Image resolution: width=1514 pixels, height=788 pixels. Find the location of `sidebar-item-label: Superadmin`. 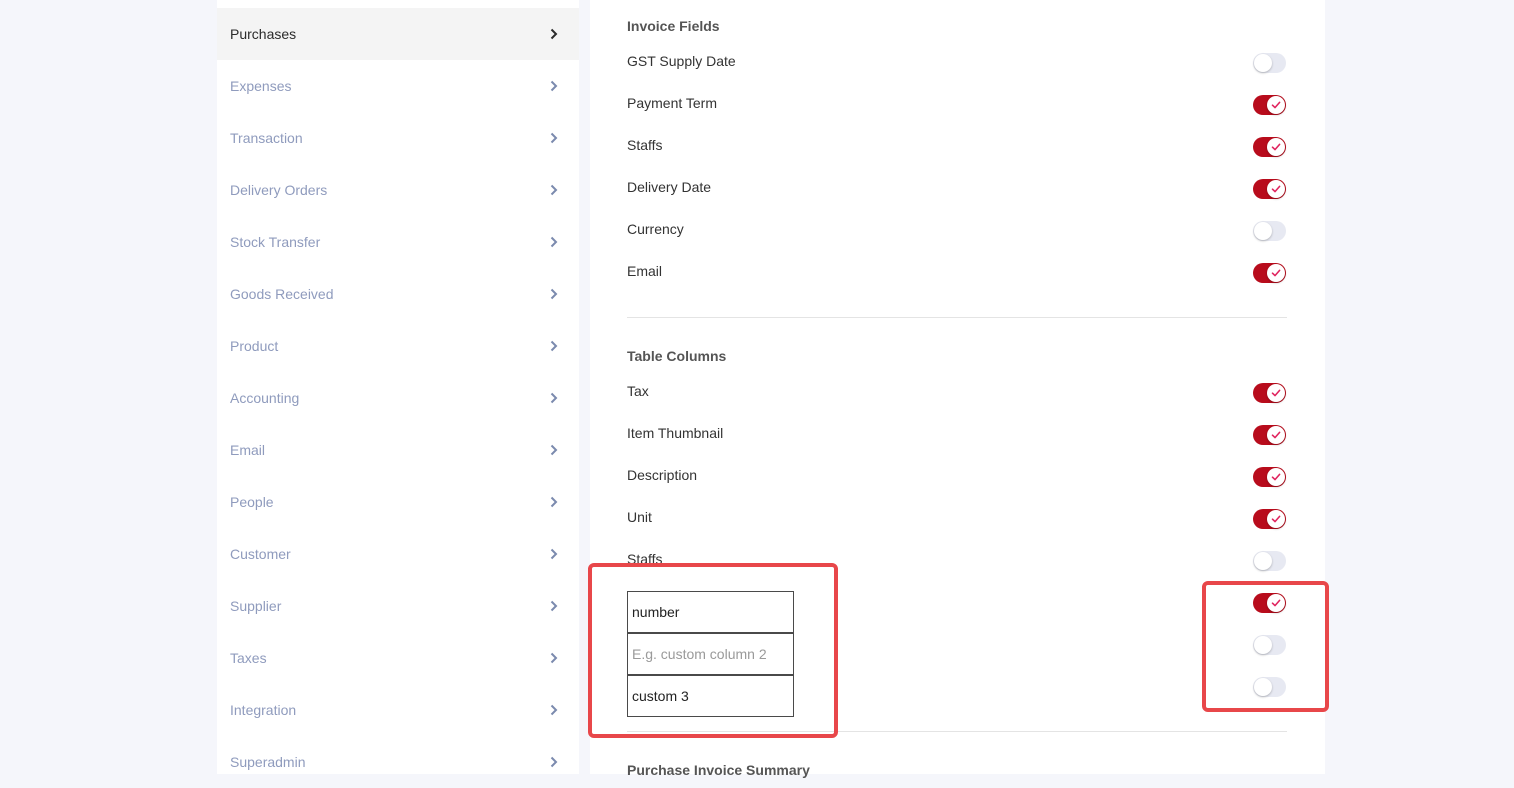

sidebar-item-label: Superadmin is located at coordinates (268, 762).